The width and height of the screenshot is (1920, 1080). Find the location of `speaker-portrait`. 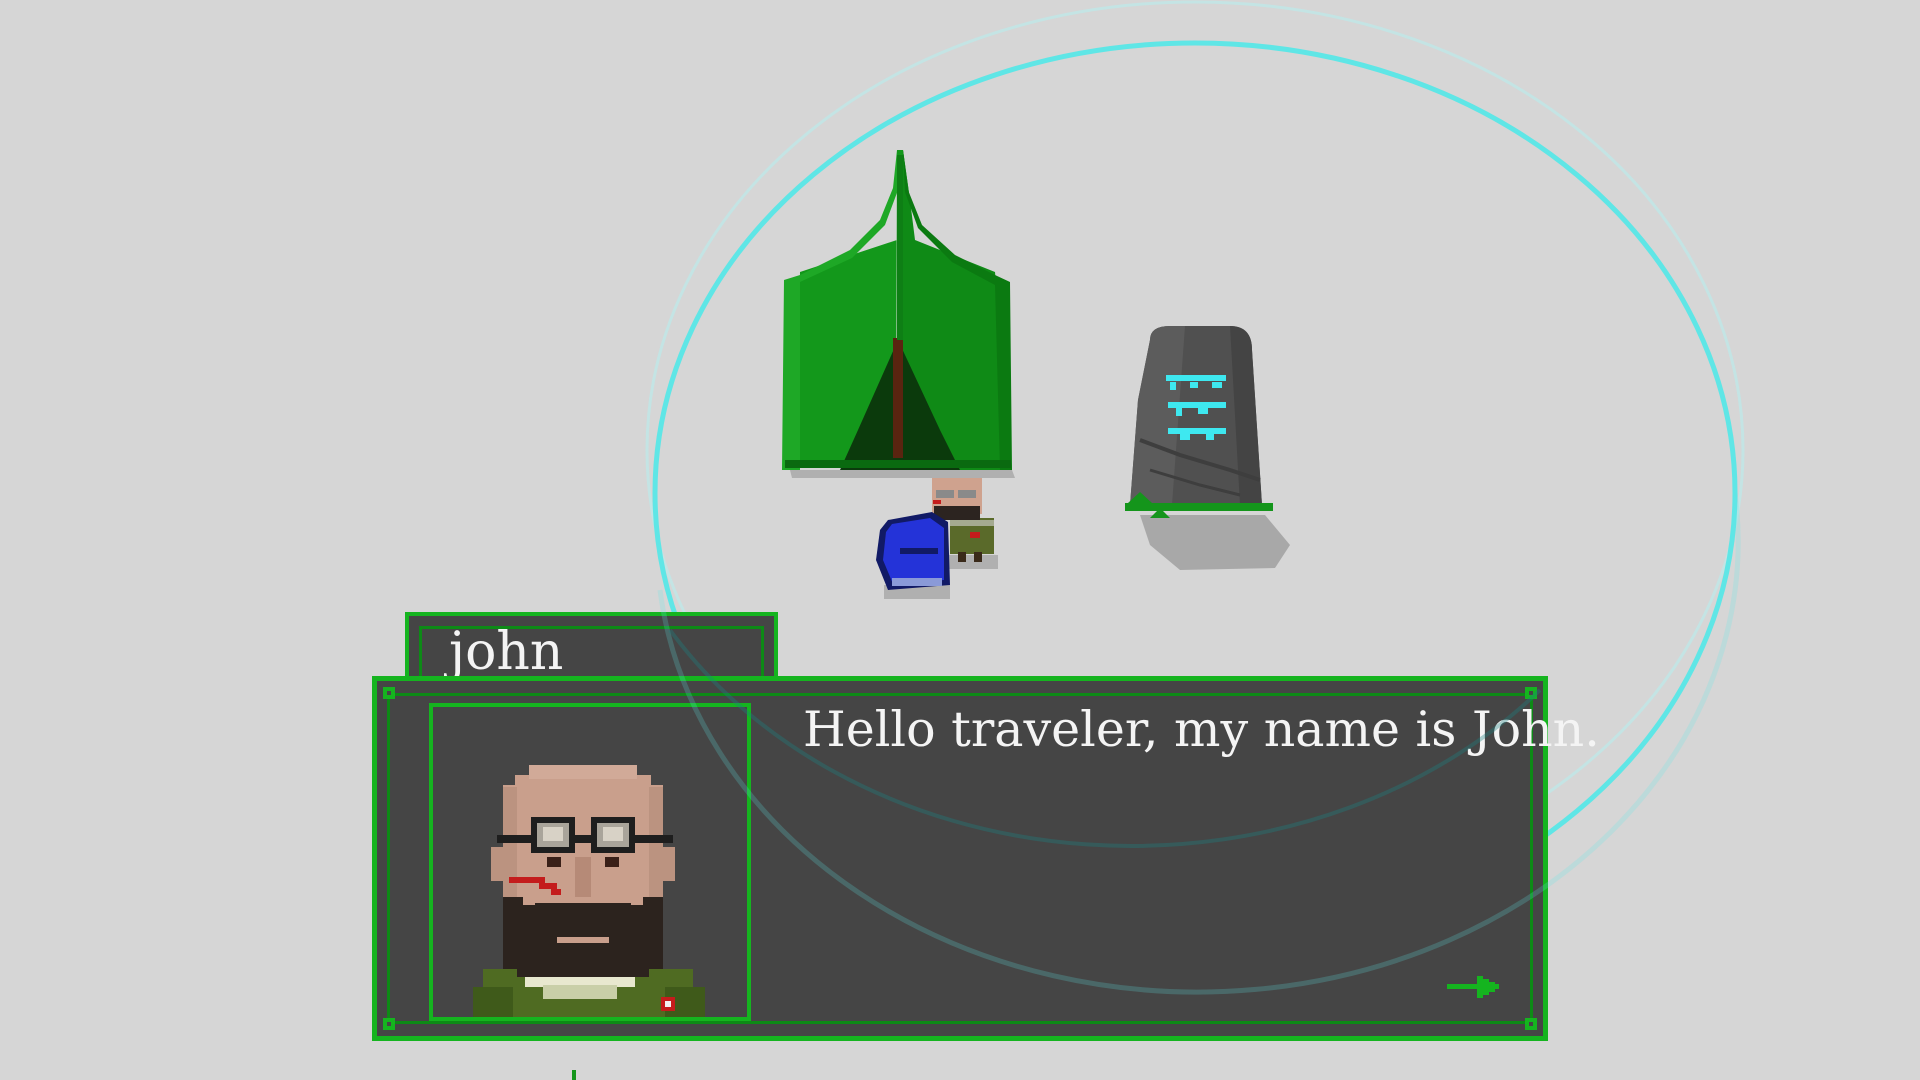

speaker-portrait is located at coordinates (590, 862).